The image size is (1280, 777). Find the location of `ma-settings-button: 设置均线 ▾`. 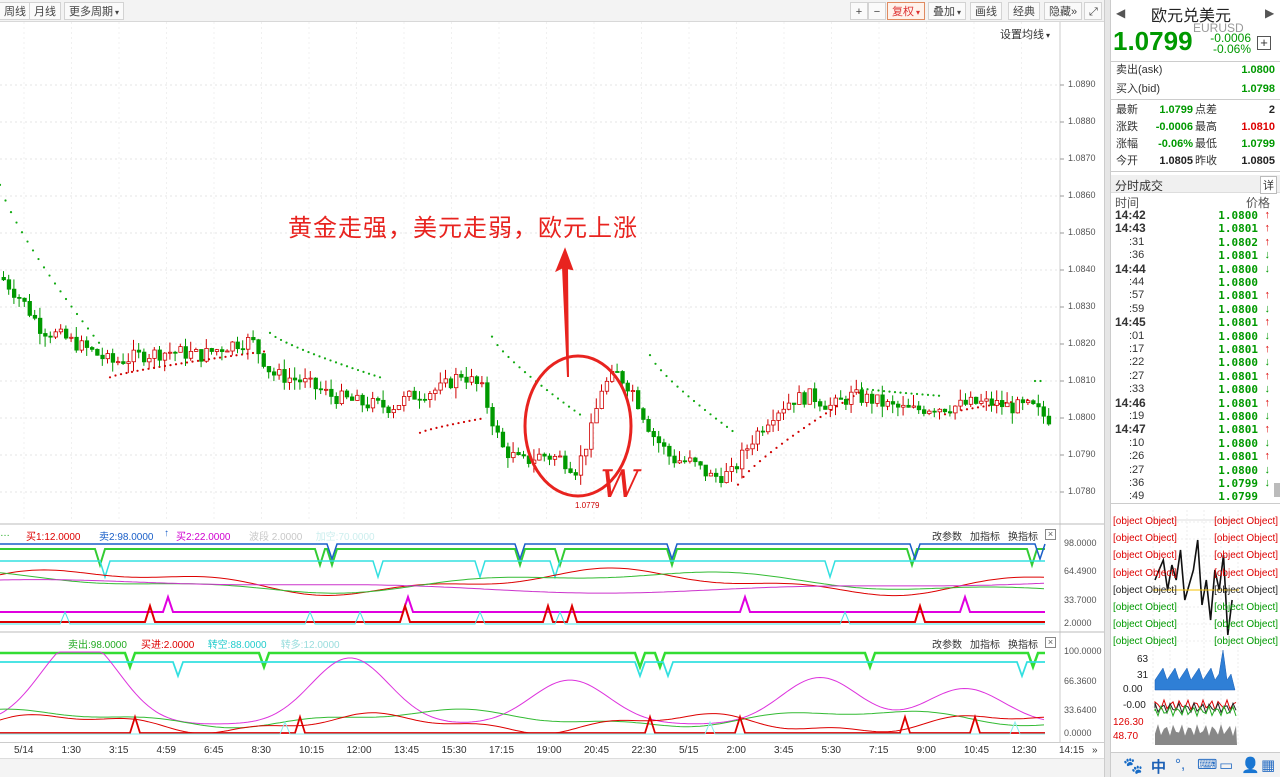

ma-settings-button: 设置均线 ▾ is located at coordinates (1025, 34).